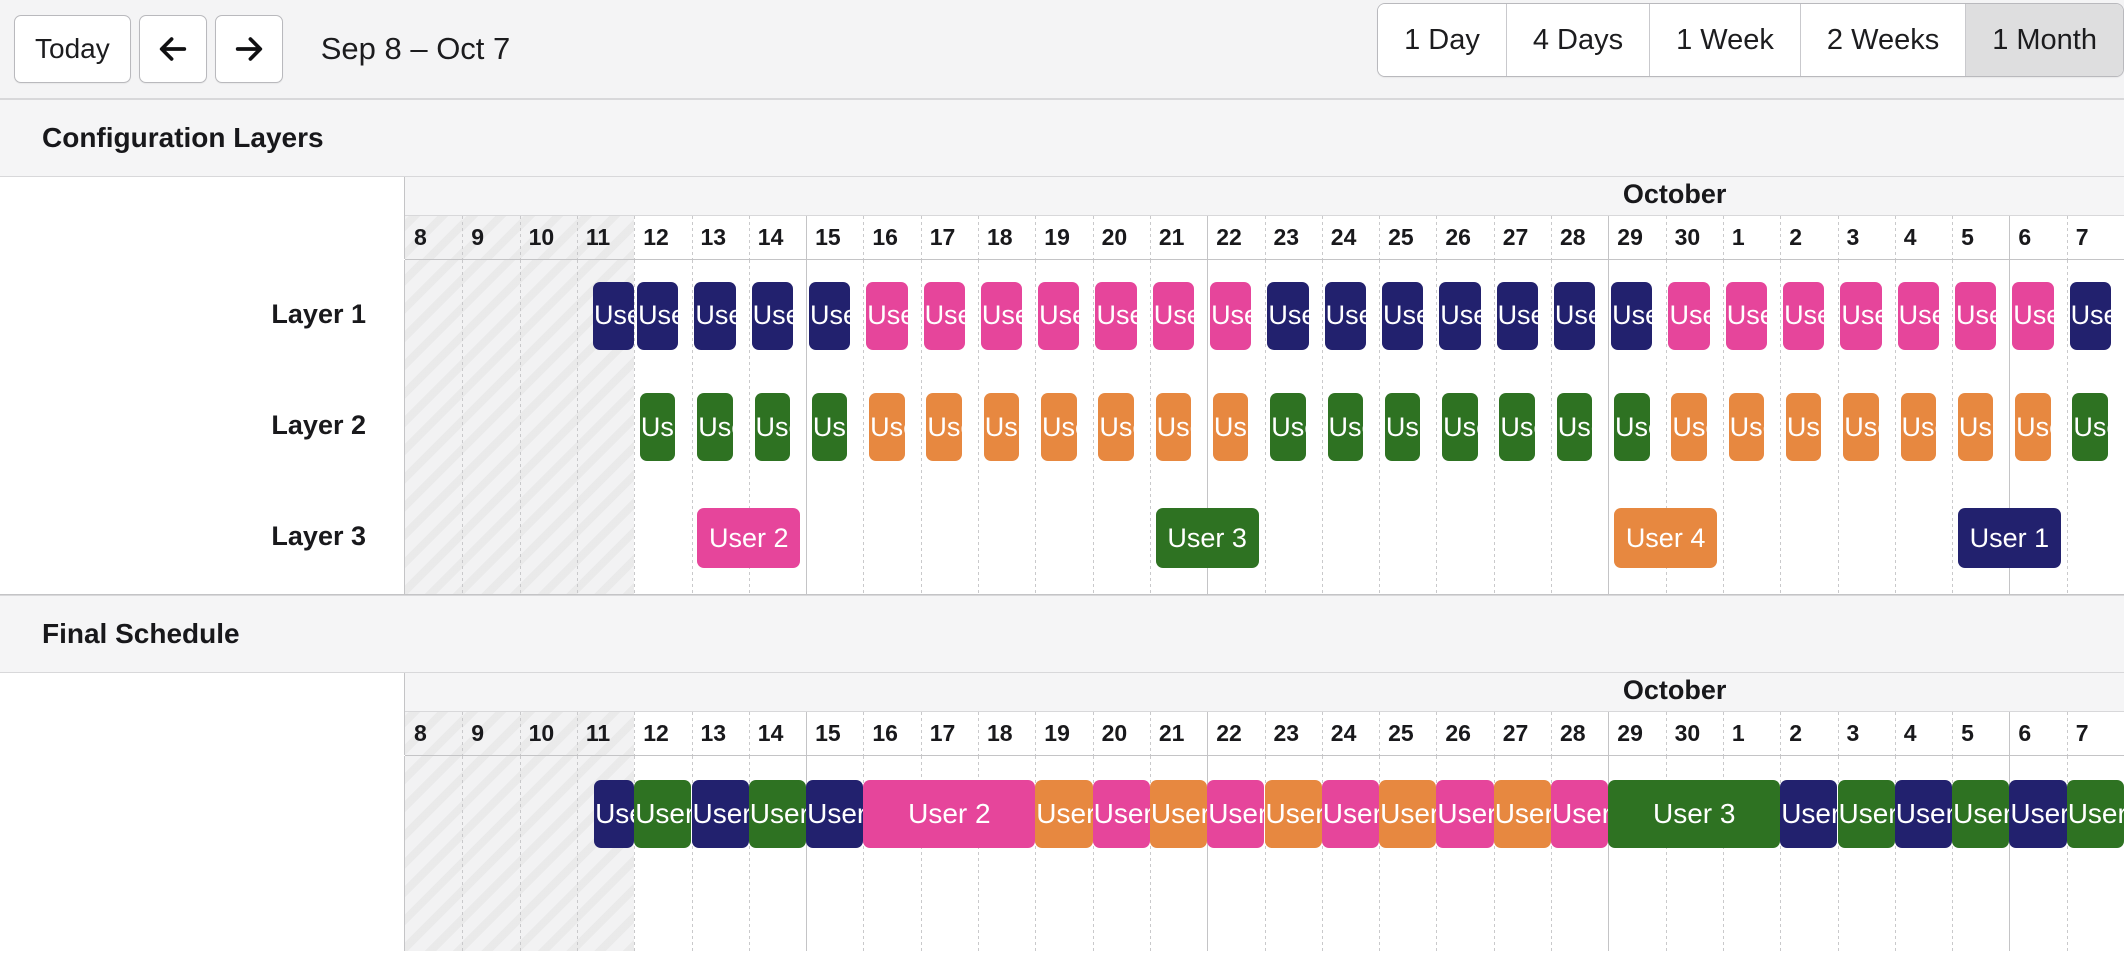 This screenshot has width=2124, height=964. I want to click on layers-day-cell-19: 19, so click(1063, 237).